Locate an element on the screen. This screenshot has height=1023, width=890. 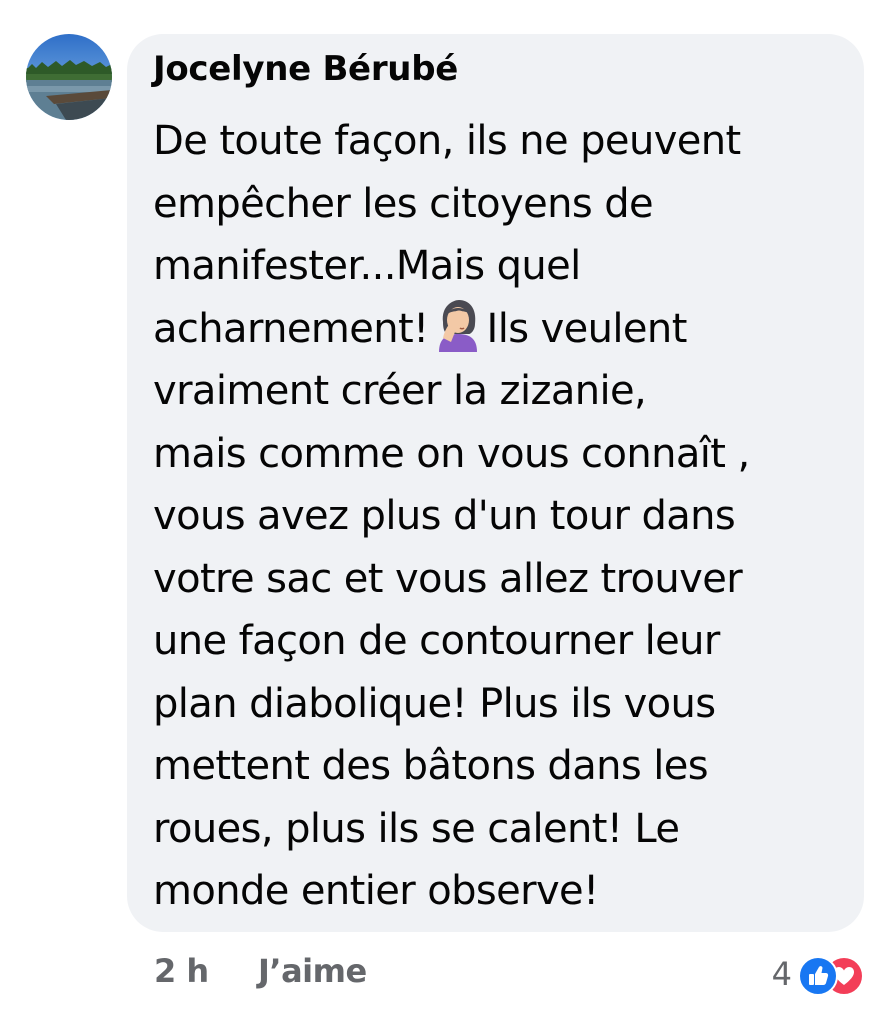
comment-text-line: votre sac et vous allez trouver is located at coordinates (448, 578).